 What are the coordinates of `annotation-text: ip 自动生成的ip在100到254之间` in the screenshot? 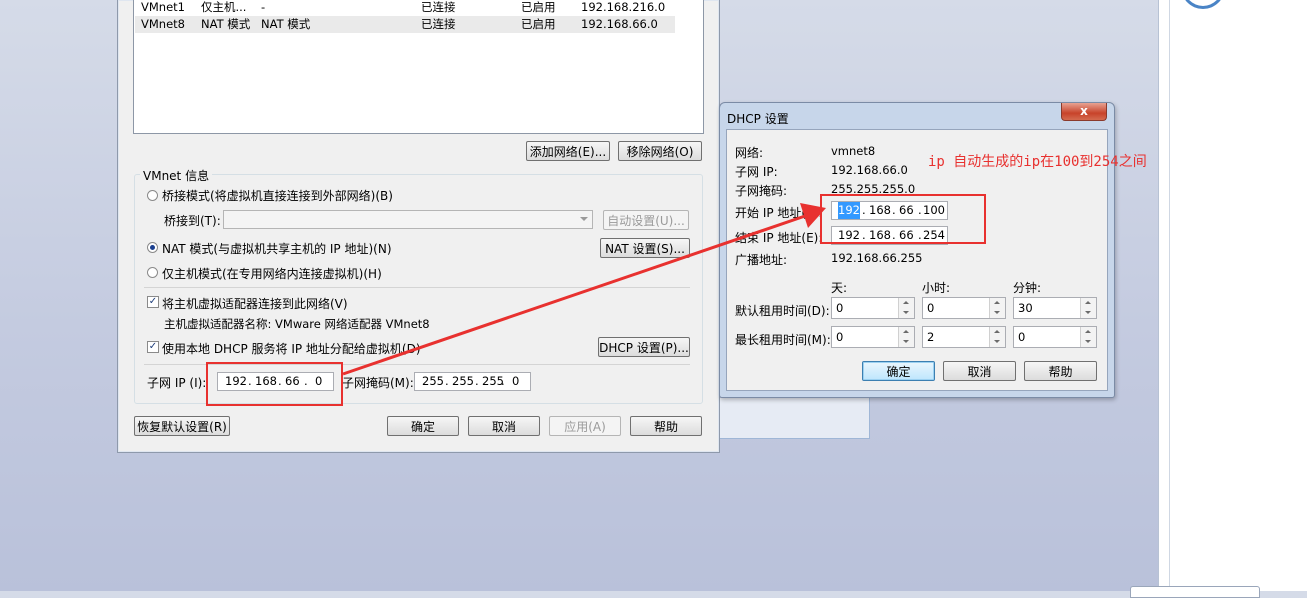 It's located at (1037, 162).